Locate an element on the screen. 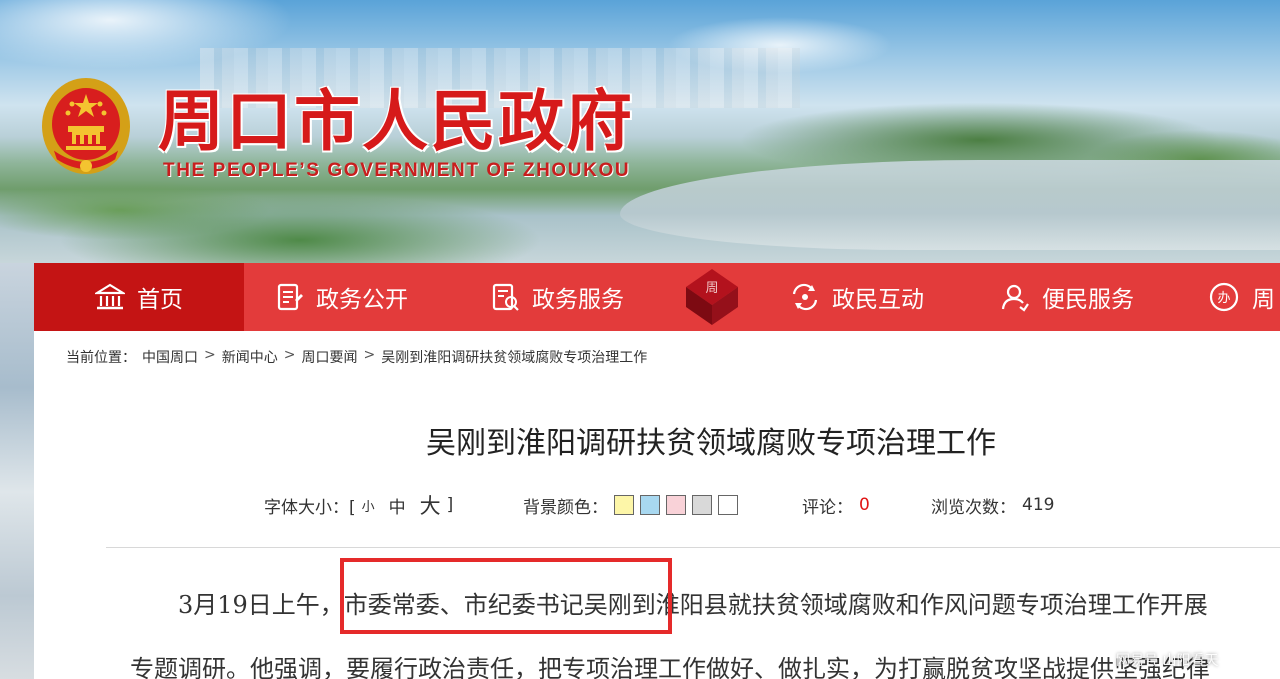 Image resolution: width=1280 pixels, height=679 pixels. banner-trees-left is located at coordinates (320, 216).